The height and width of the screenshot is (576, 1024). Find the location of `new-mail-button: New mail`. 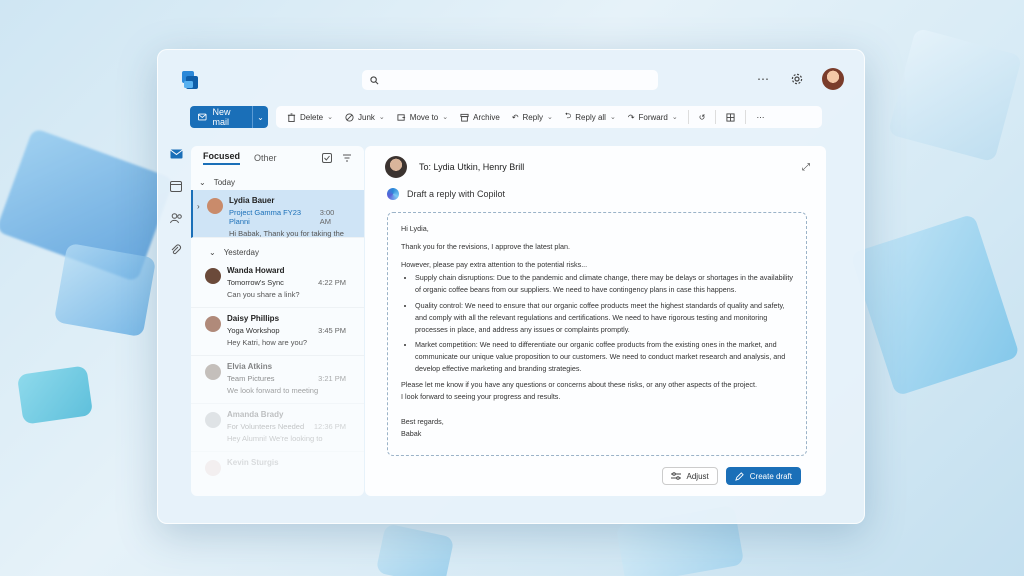

new-mail-button: New mail is located at coordinates (221, 117).